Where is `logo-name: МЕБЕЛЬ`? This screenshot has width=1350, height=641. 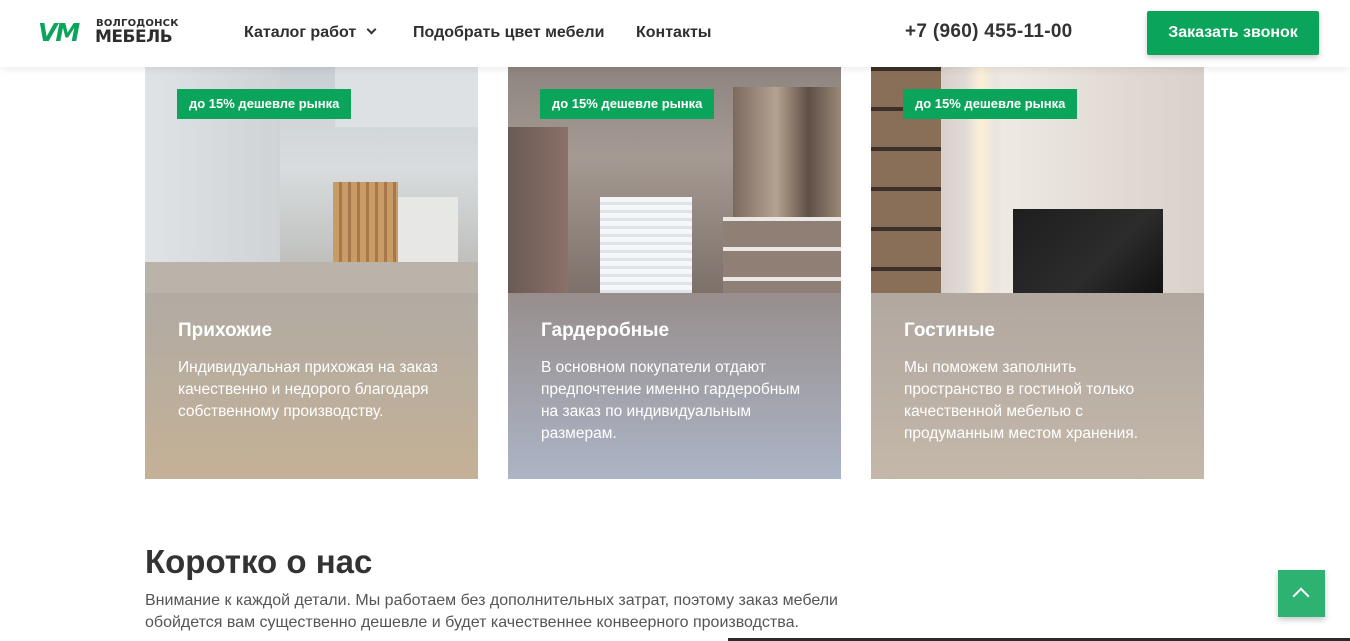 logo-name: МЕБЕЛЬ is located at coordinates (134, 37).